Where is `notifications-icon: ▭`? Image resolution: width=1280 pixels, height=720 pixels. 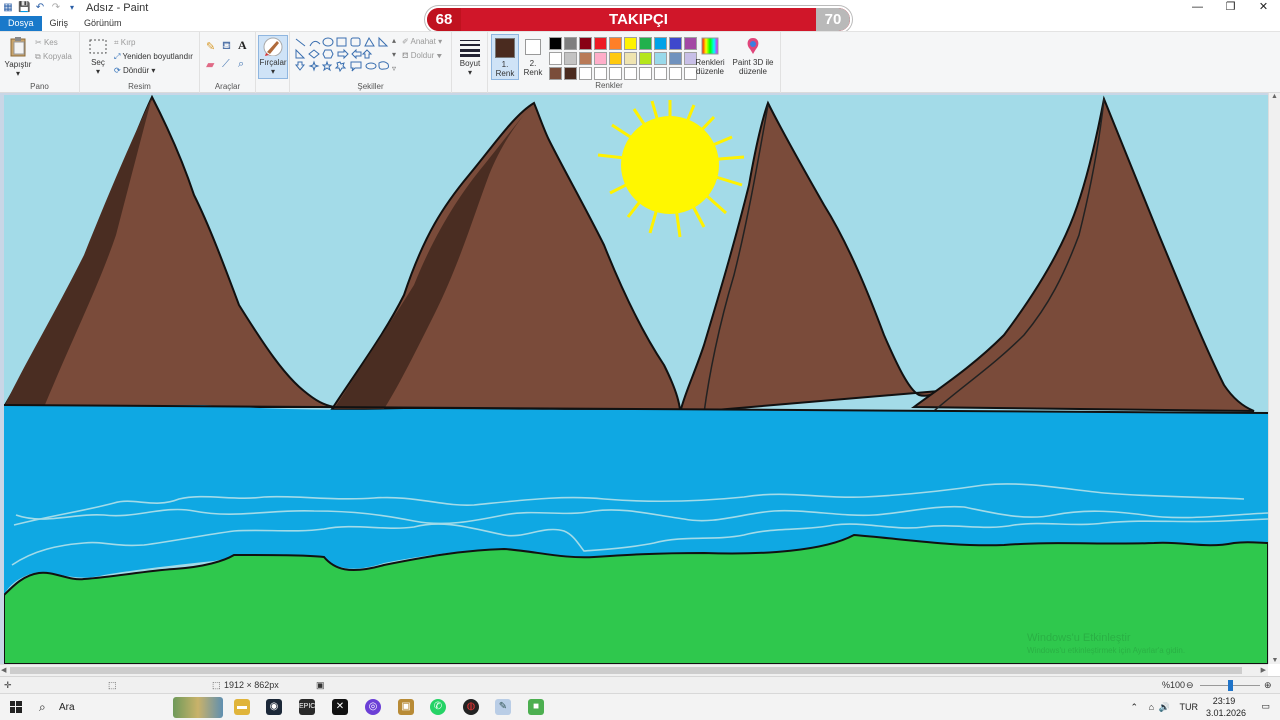
notifications-icon: ▭ is located at coordinates (1265, 706).